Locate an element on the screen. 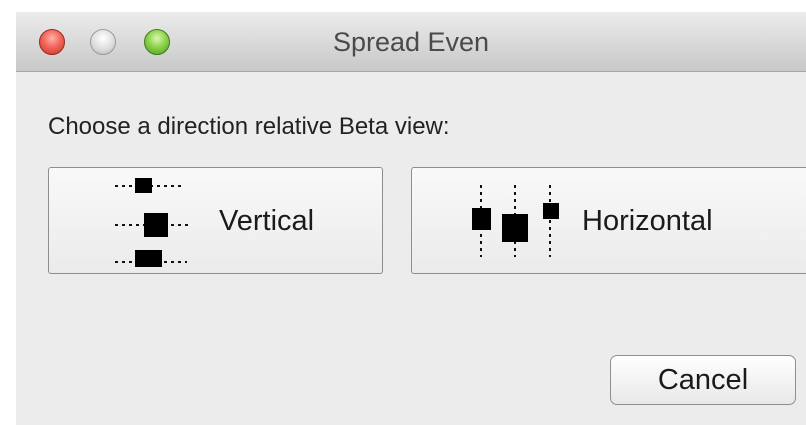 The height and width of the screenshot is (425, 806). window-title: Spread Even is located at coordinates (411, 42).